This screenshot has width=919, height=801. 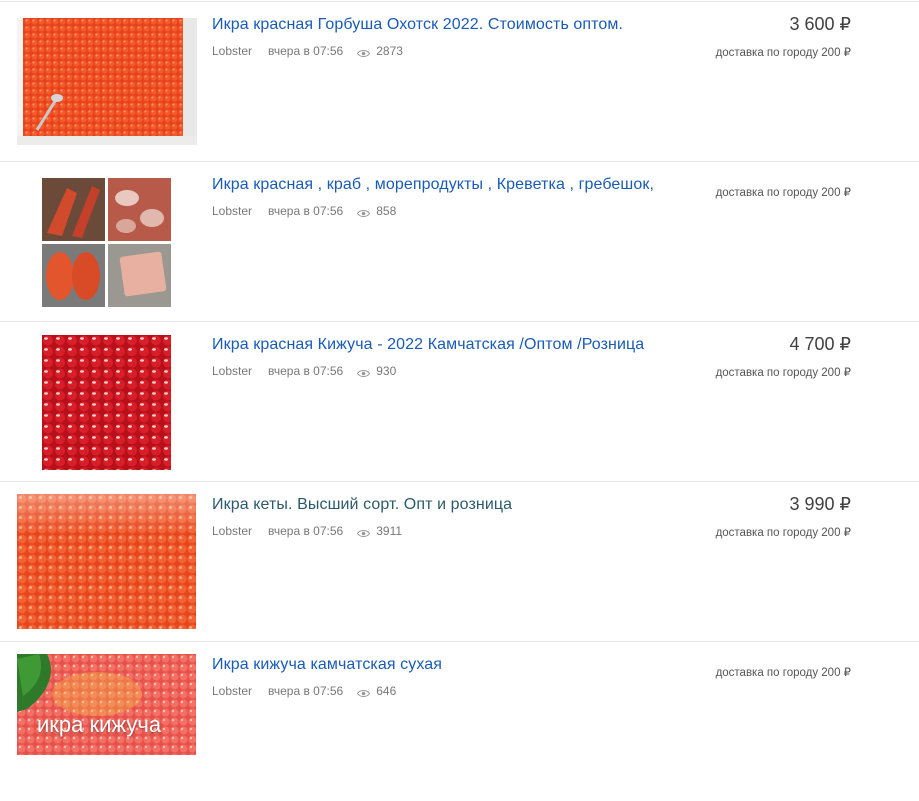 I want to click on listing-price: 3 600 ₽, so click(x=820, y=24).